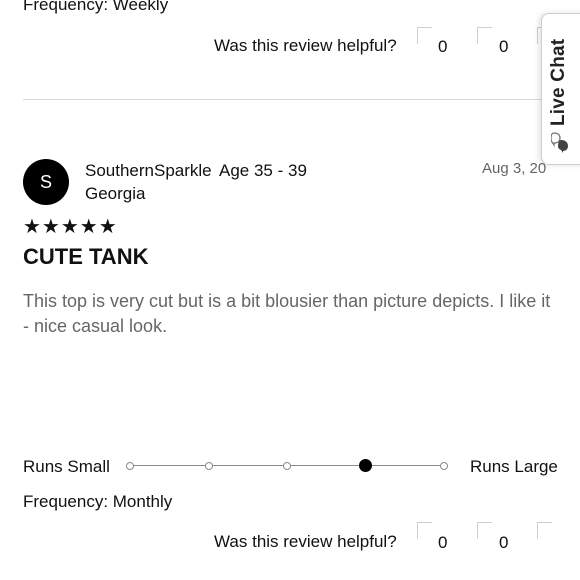 This screenshot has width=580, height=580. What do you see at coordinates (263, 170) in the screenshot?
I see `review-age: Age 35 - 39` at bounding box center [263, 170].